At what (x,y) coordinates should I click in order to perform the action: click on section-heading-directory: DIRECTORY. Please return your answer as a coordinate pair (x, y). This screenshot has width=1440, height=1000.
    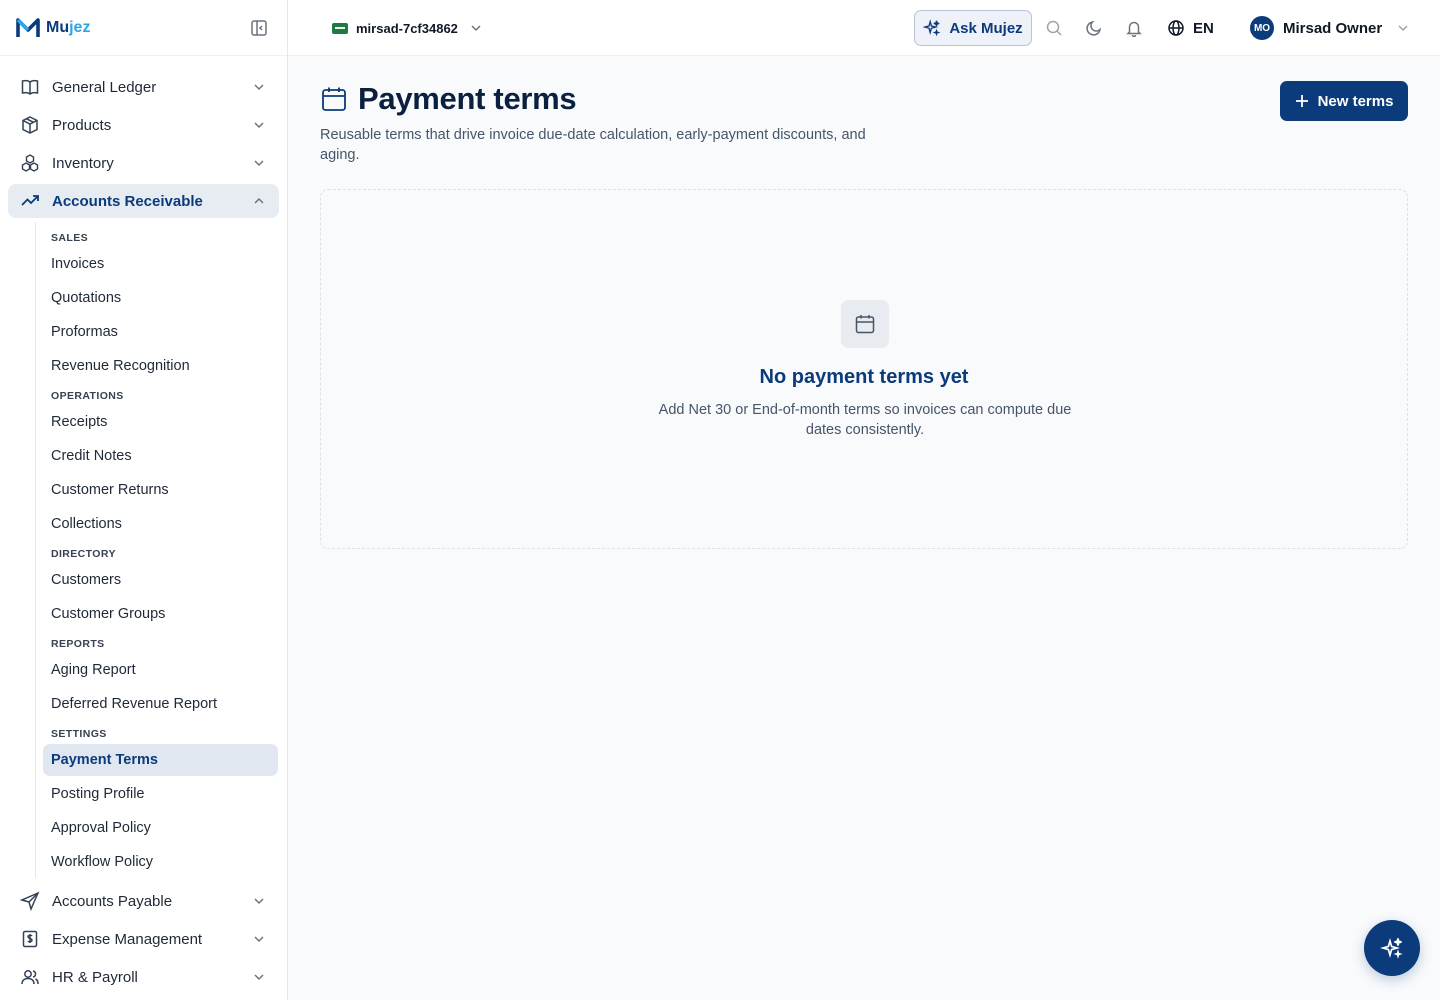
    Looking at the image, I should click on (83, 554).